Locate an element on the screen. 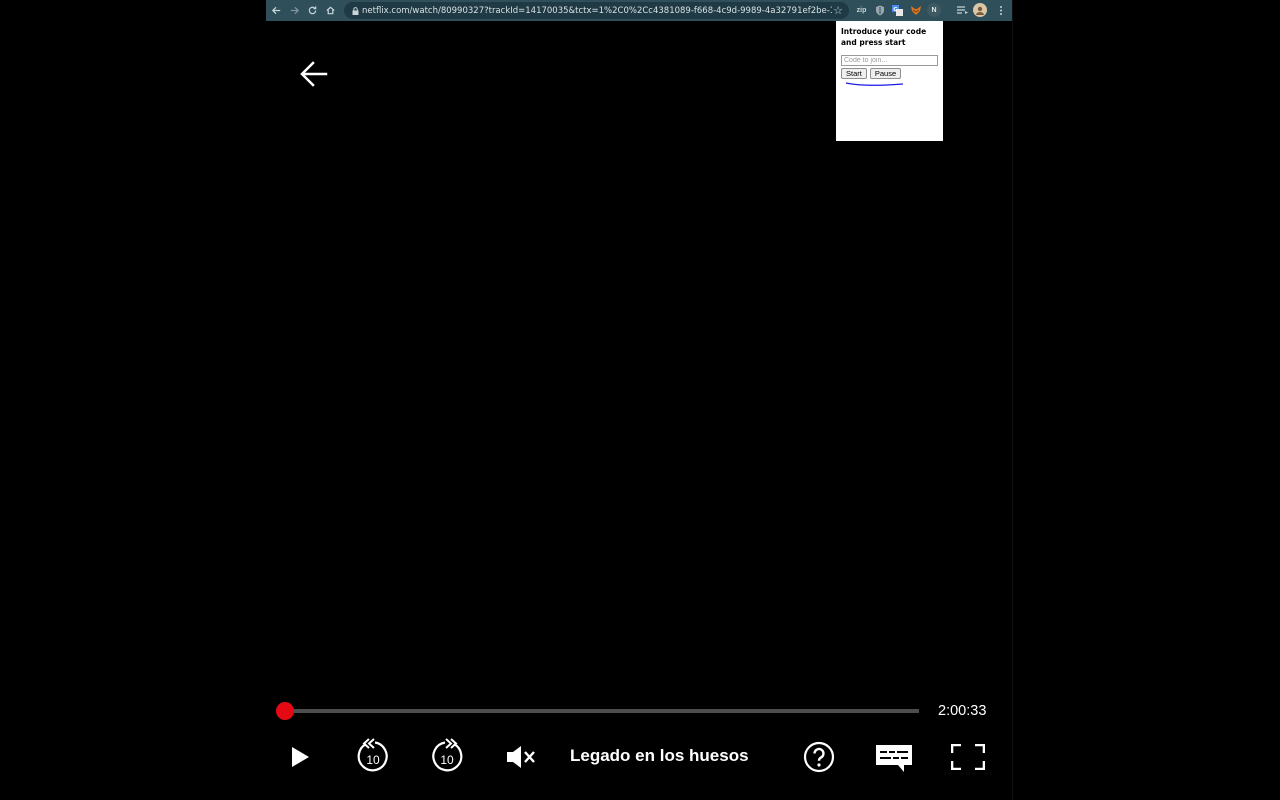 This screenshot has width=1280, height=800. popup-title: Introduce your code and press start is located at coordinates (884, 37).